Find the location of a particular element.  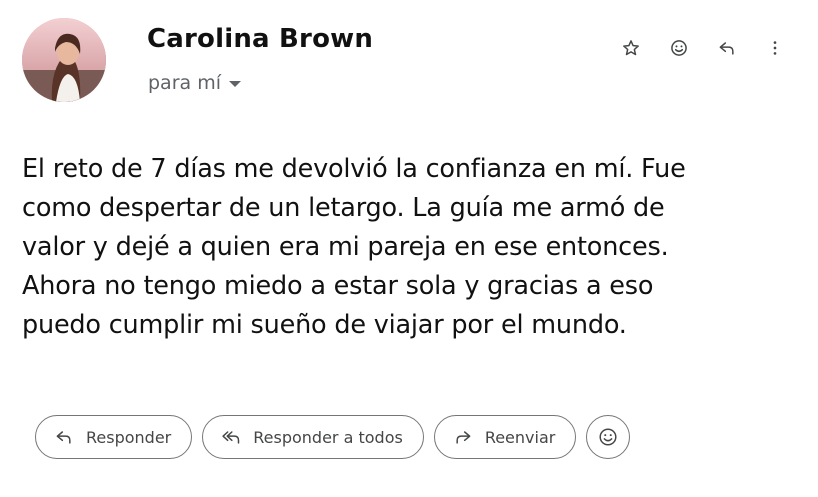

recipient-label: para mí is located at coordinates (184, 83).